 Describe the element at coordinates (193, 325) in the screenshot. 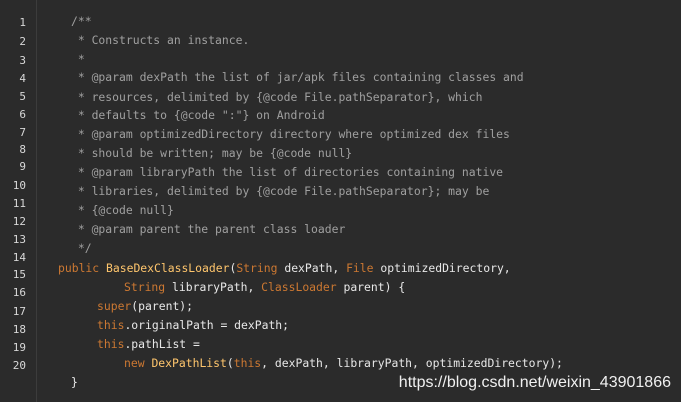

I see `code-line: this.originalPath = dexPath;` at that location.